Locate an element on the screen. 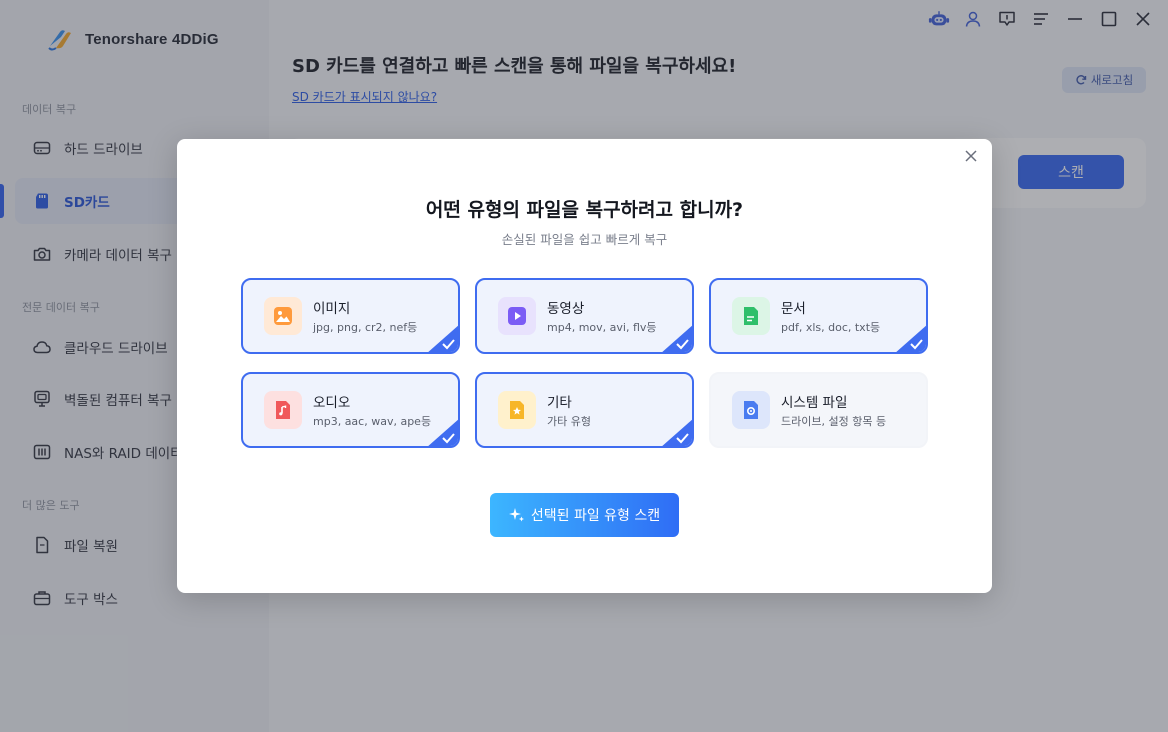 This screenshot has width=1168, height=732. sparkle-icon is located at coordinates (516, 515).